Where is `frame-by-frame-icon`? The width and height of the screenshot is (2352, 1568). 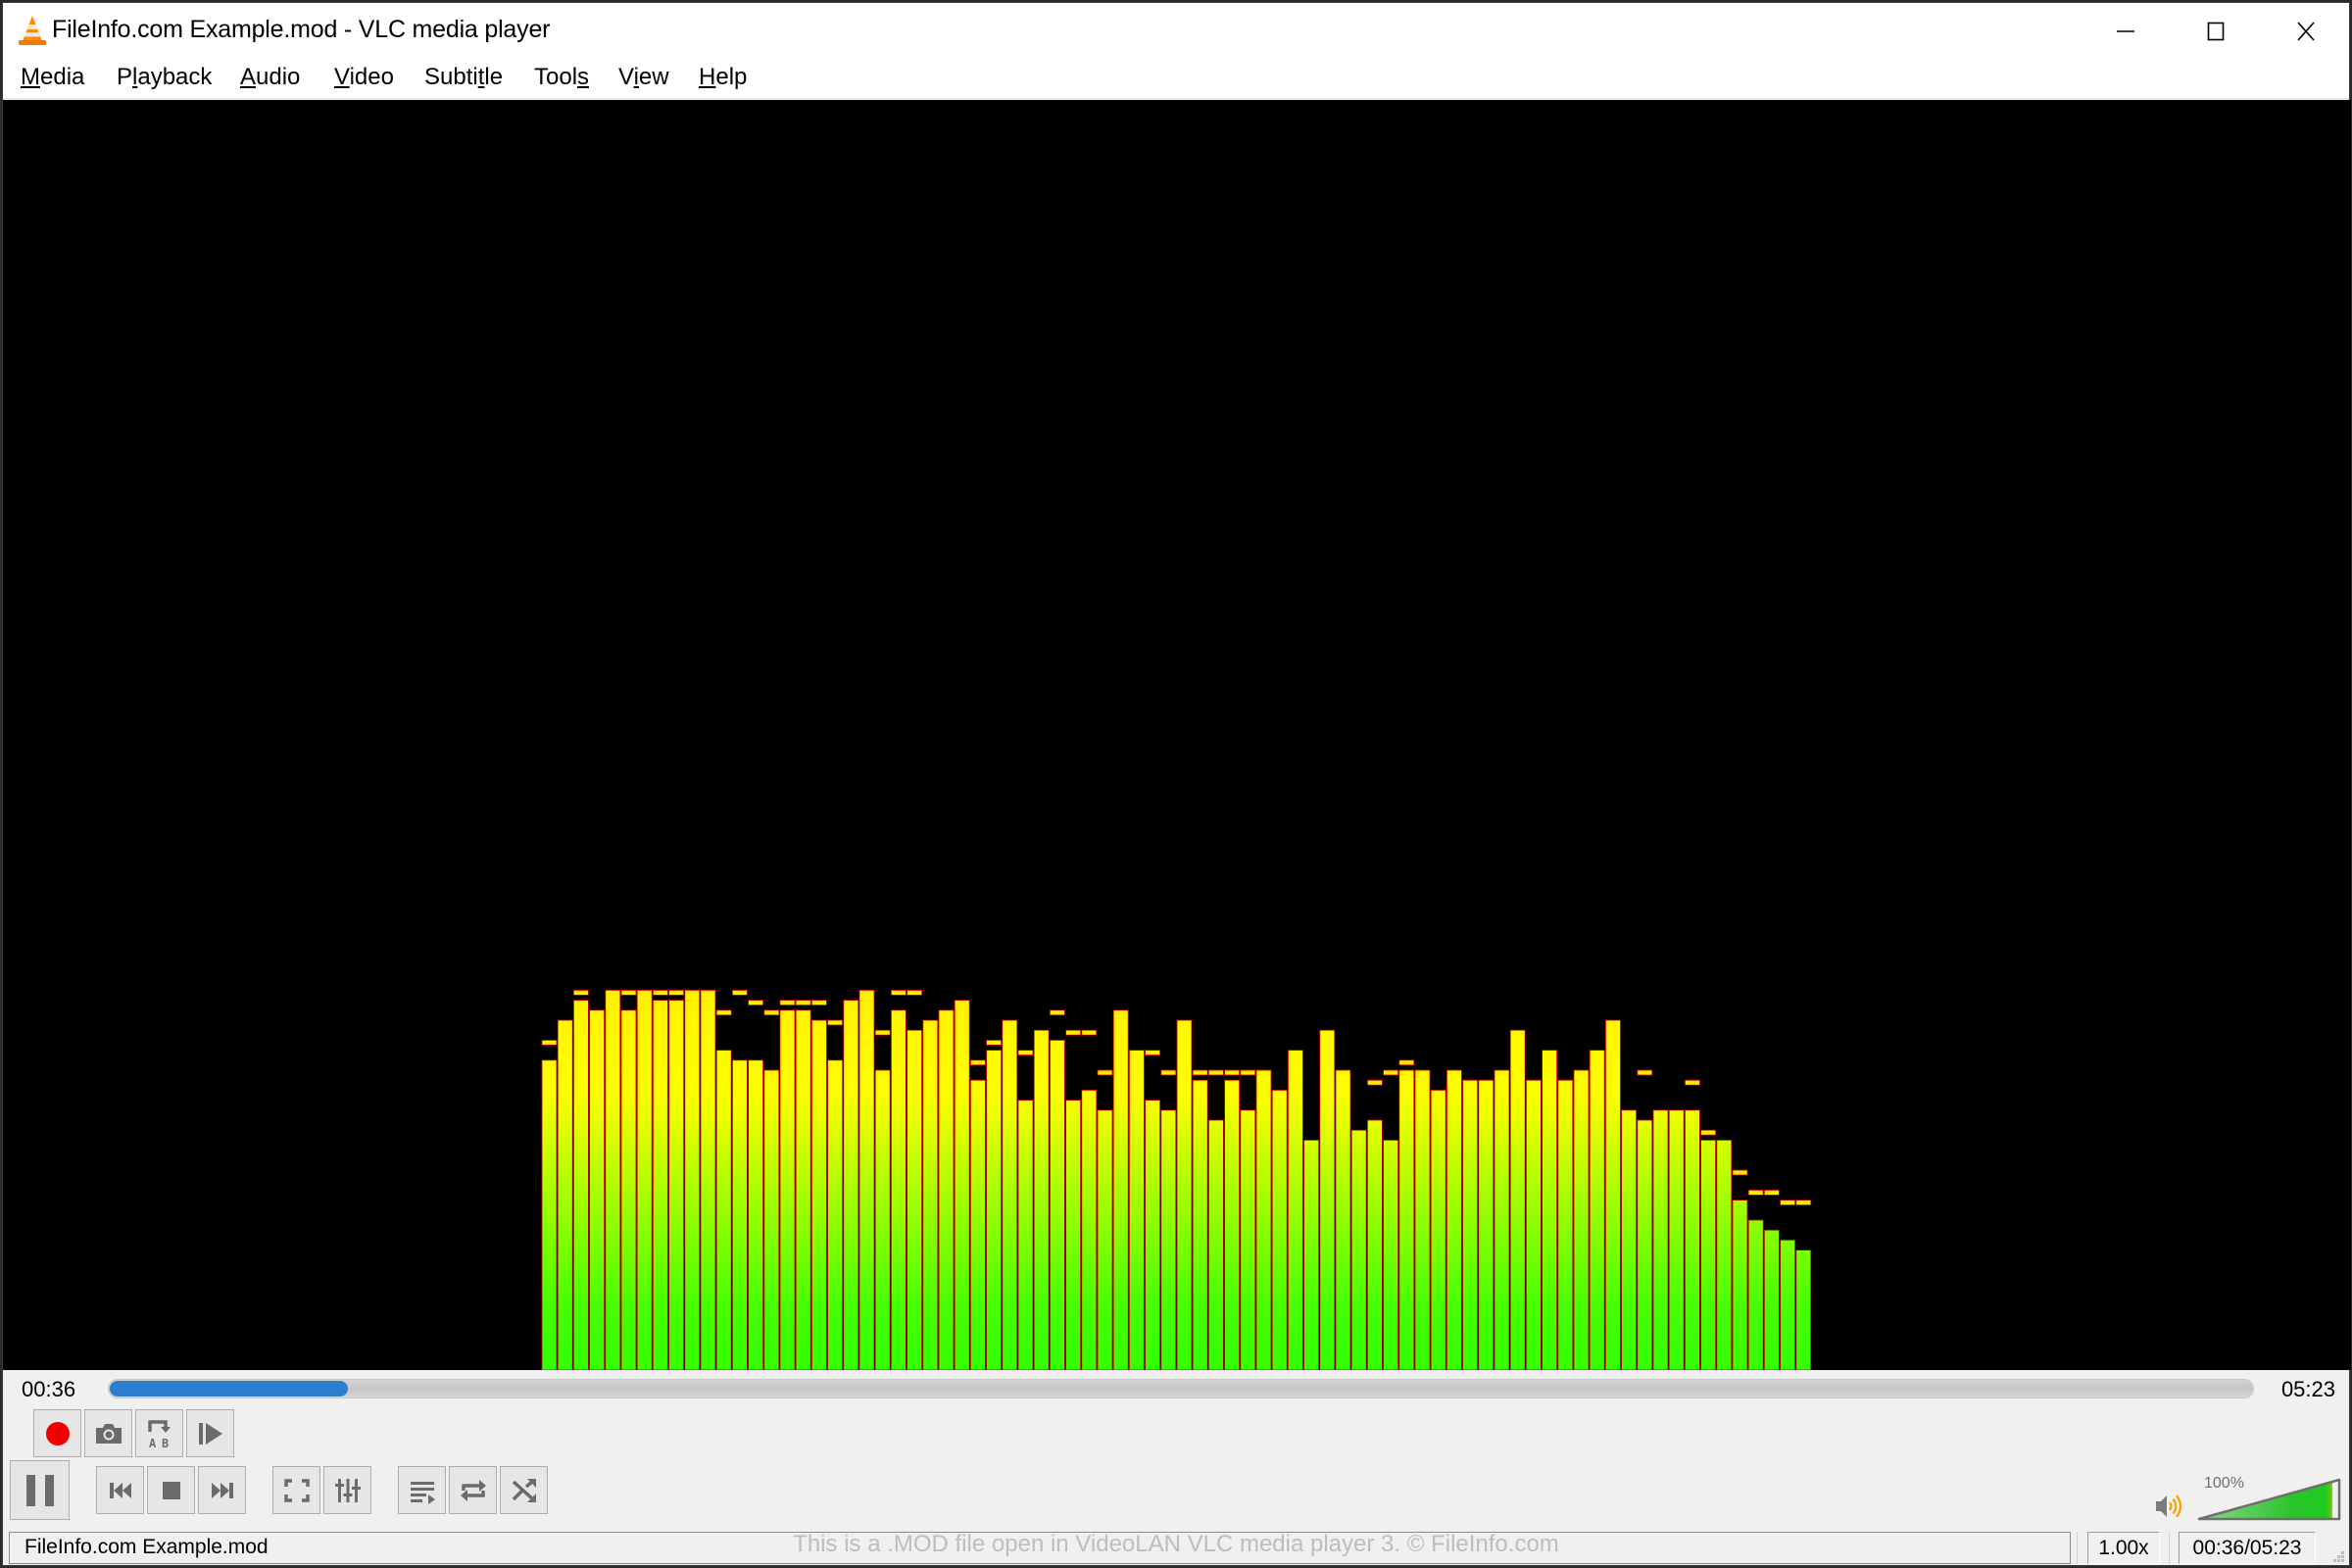
frame-by-frame-icon is located at coordinates (210, 1433).